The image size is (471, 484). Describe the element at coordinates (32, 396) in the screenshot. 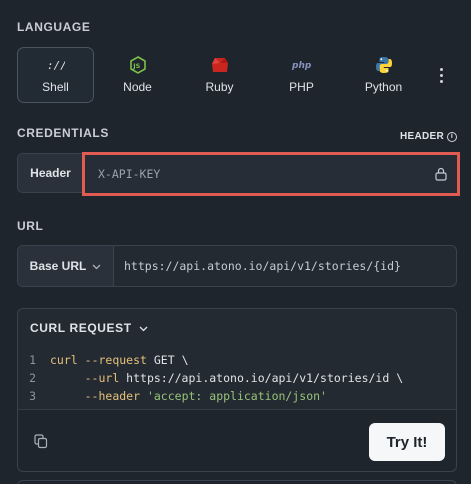

I see `line-number: 3` at that location.